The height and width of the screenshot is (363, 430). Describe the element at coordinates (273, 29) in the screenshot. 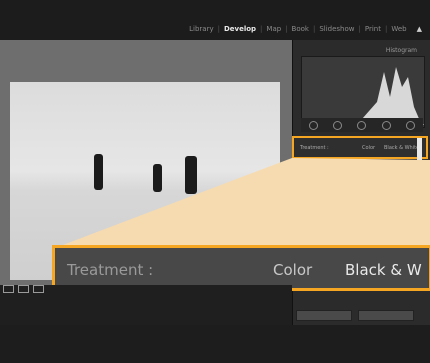

I see `module-map: Map` at that location.